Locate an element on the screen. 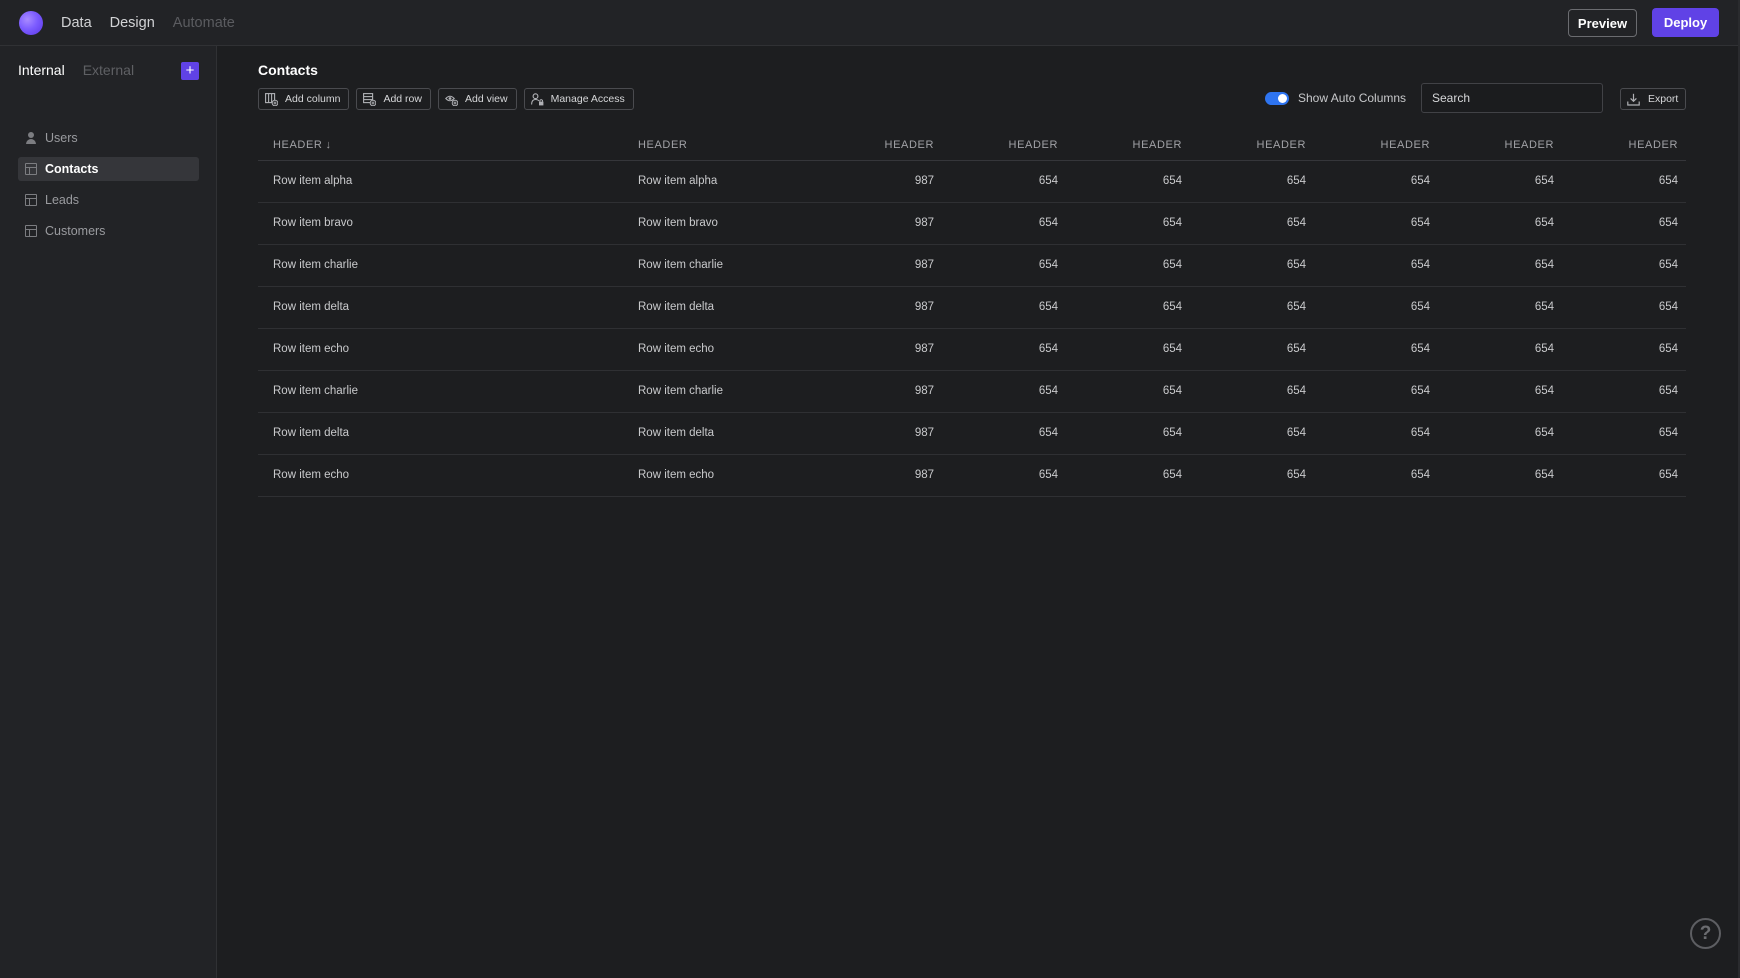 The image size is (1740, 978). export-button: Export is located at coordinates (1653, 99).